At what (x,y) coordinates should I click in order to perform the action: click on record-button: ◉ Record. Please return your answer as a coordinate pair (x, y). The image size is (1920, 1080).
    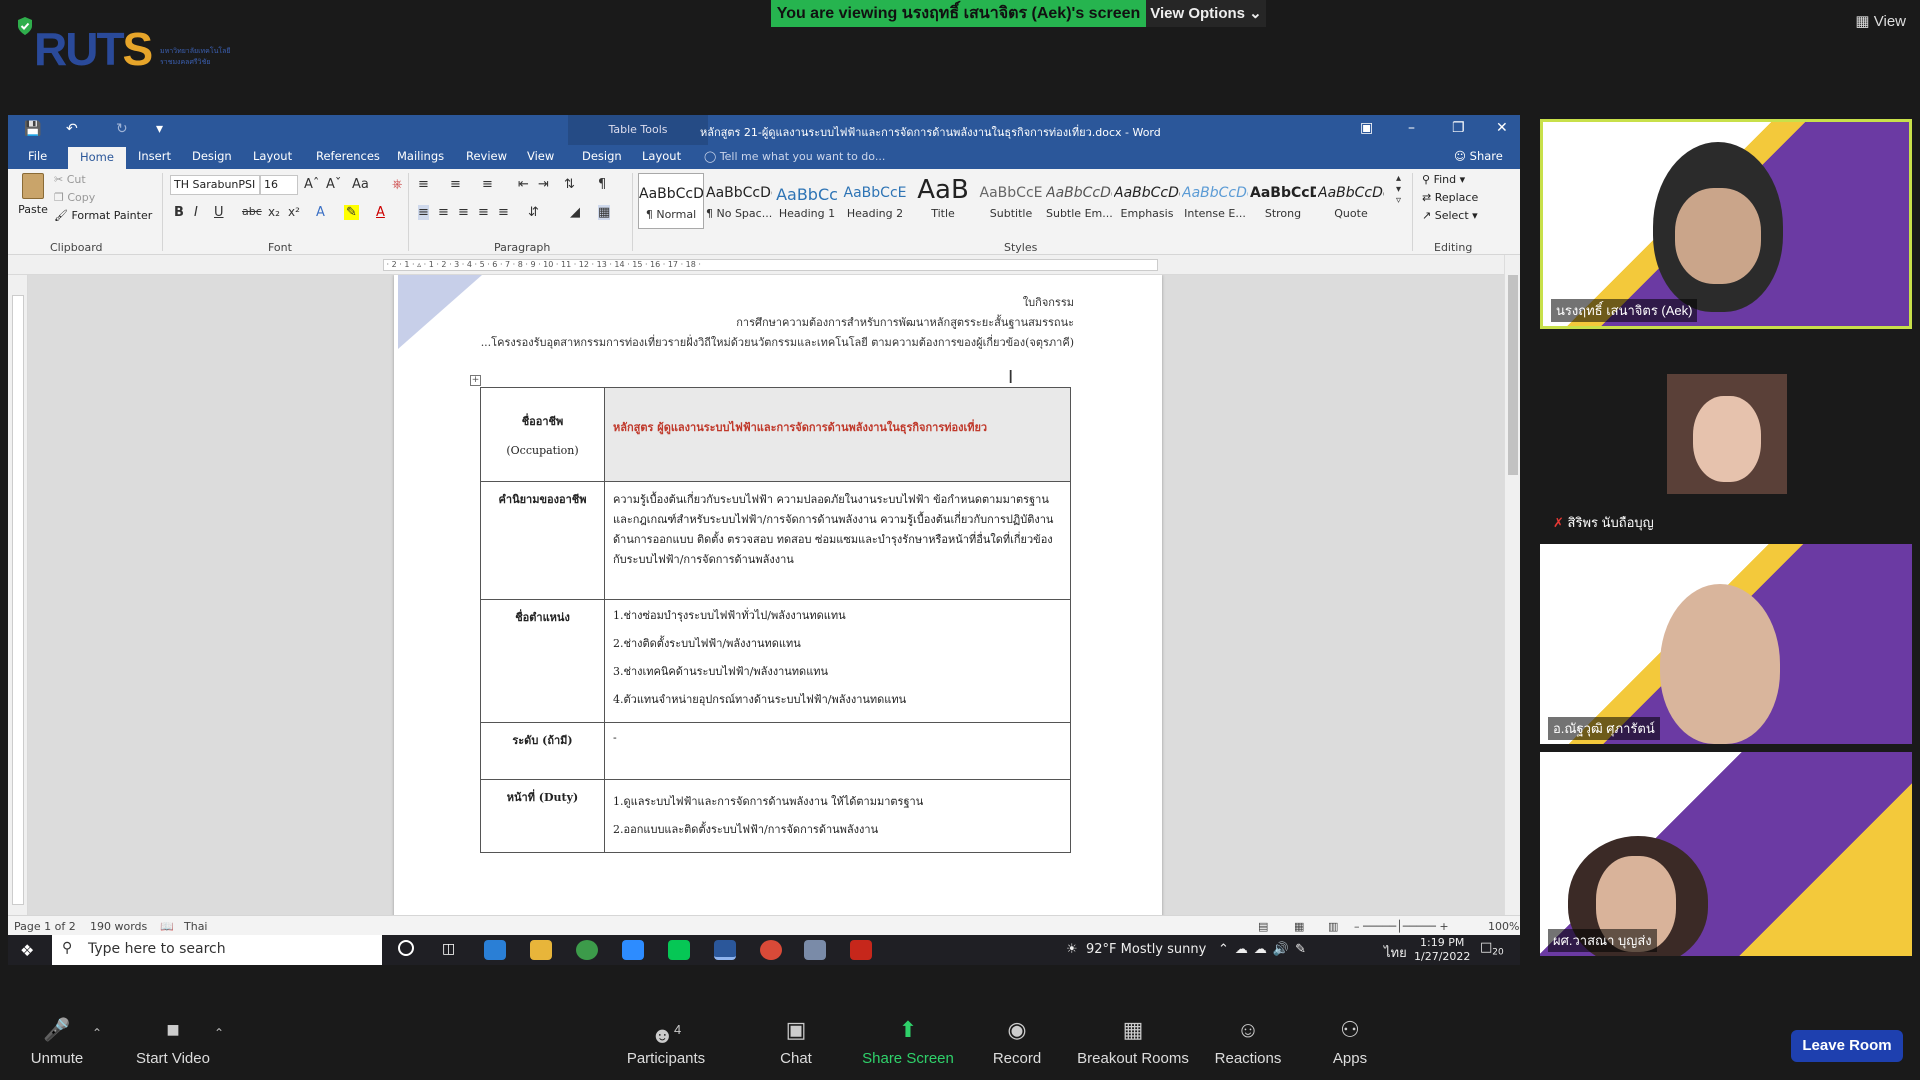
    Looking at the image, I should click on (1017, 1041).